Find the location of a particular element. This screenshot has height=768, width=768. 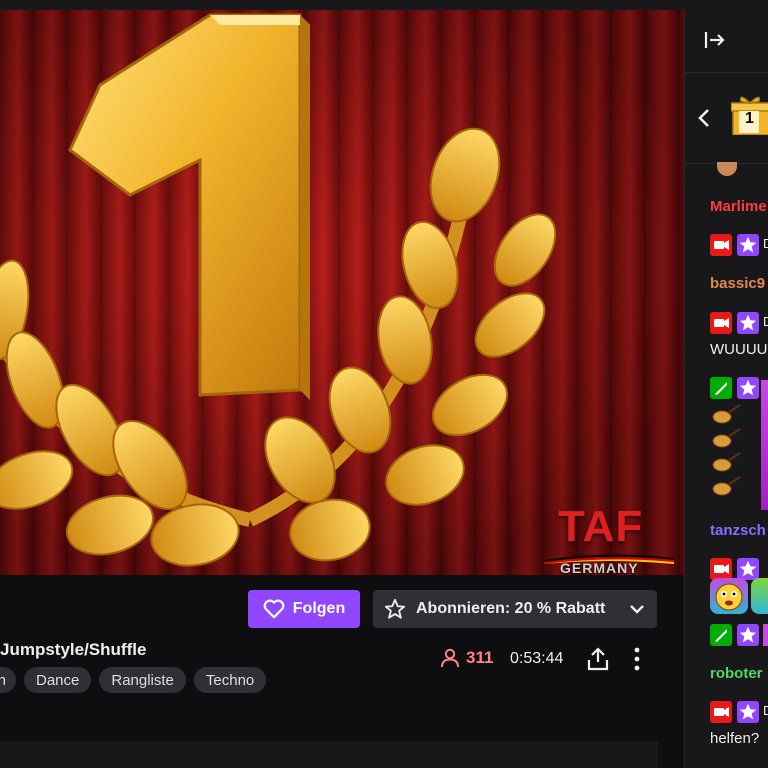

collapse-icon is located at coordinates (715, 40).